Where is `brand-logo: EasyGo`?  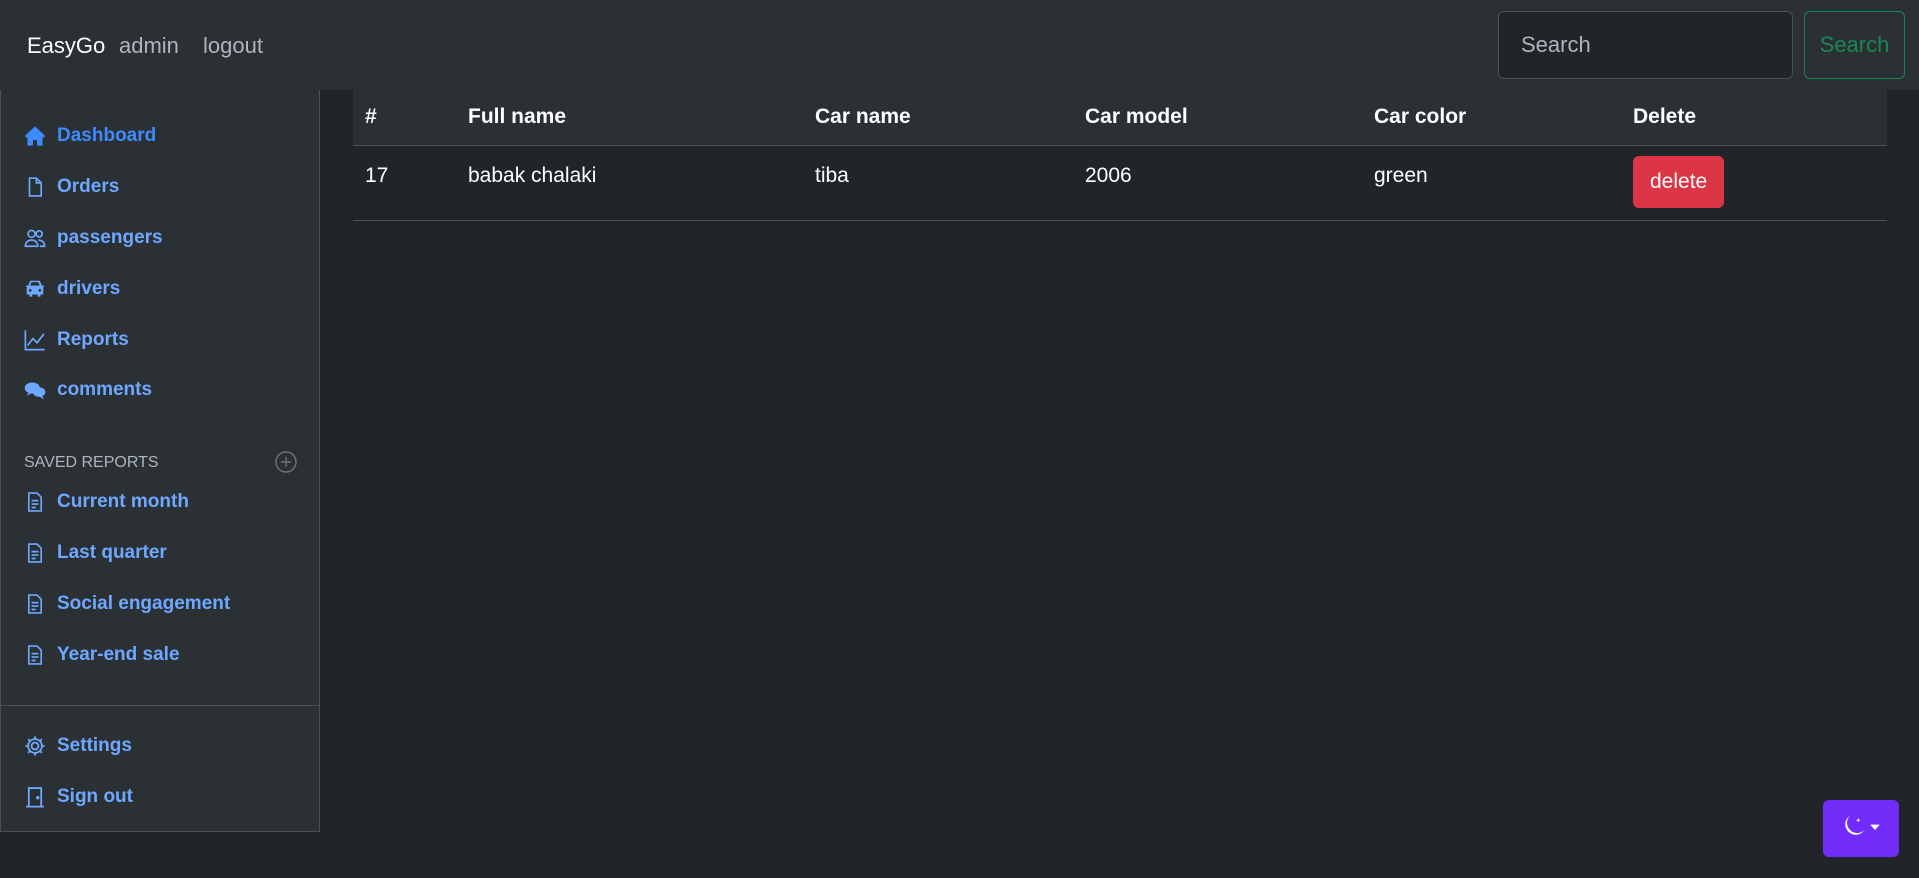 brand-logo: EasyGo is located at coordinates (66, 46).